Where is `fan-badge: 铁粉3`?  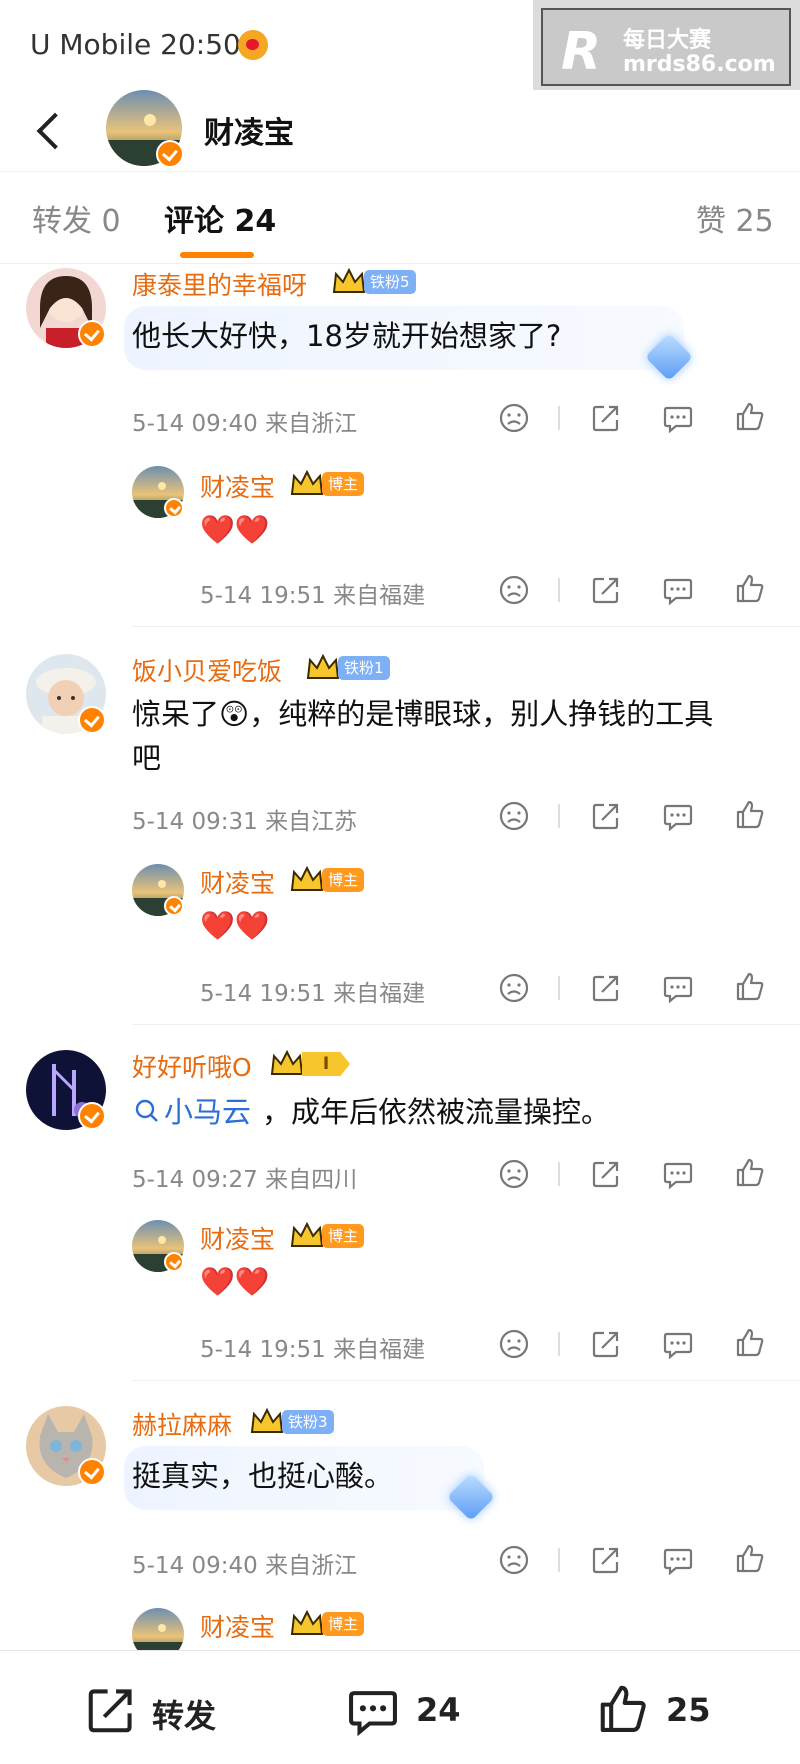
fan-badge: 铁粉3 is located at coordinates (308, 1422).